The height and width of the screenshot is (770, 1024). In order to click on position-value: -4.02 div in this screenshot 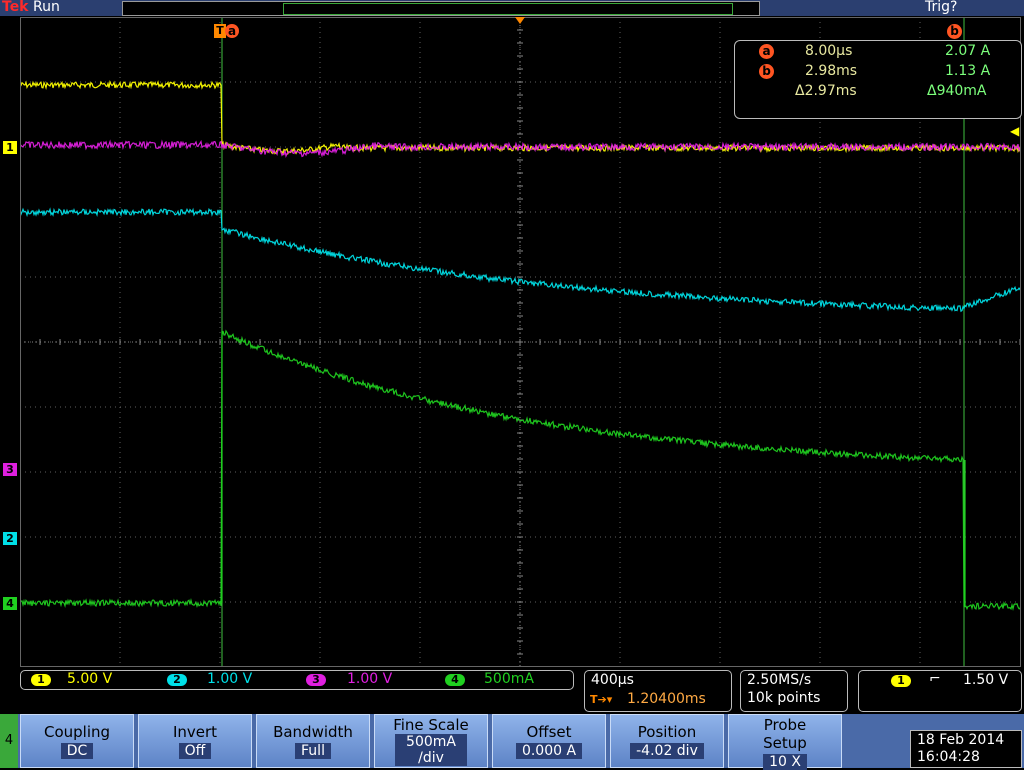, I will do `click(667, 751)`.